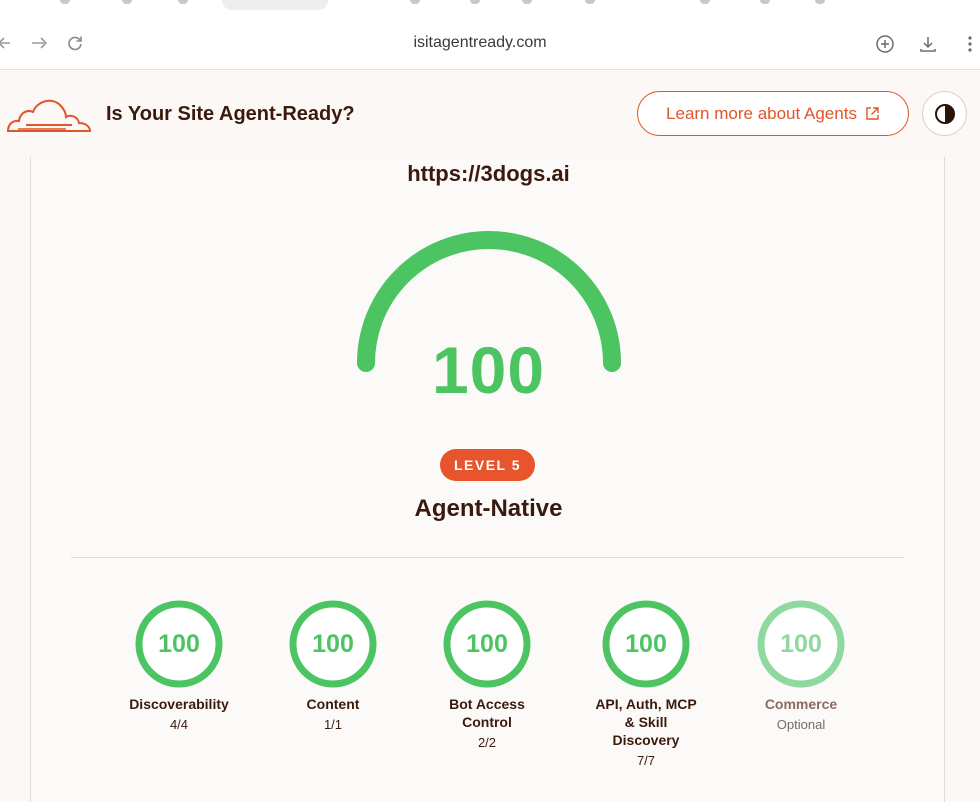 The image size is (980, 802). I want to click on category-label: API, Auth, MCP & Skill Discovery, so click(646, 722).